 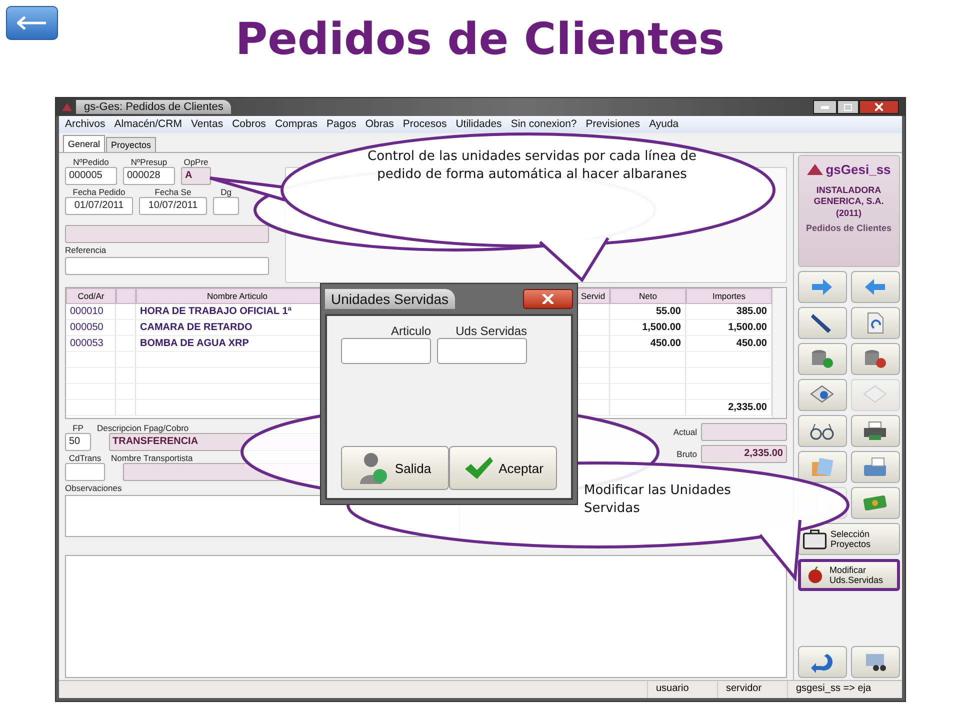 I want to click on tab: Proyectos, so click(x=131, y=144).